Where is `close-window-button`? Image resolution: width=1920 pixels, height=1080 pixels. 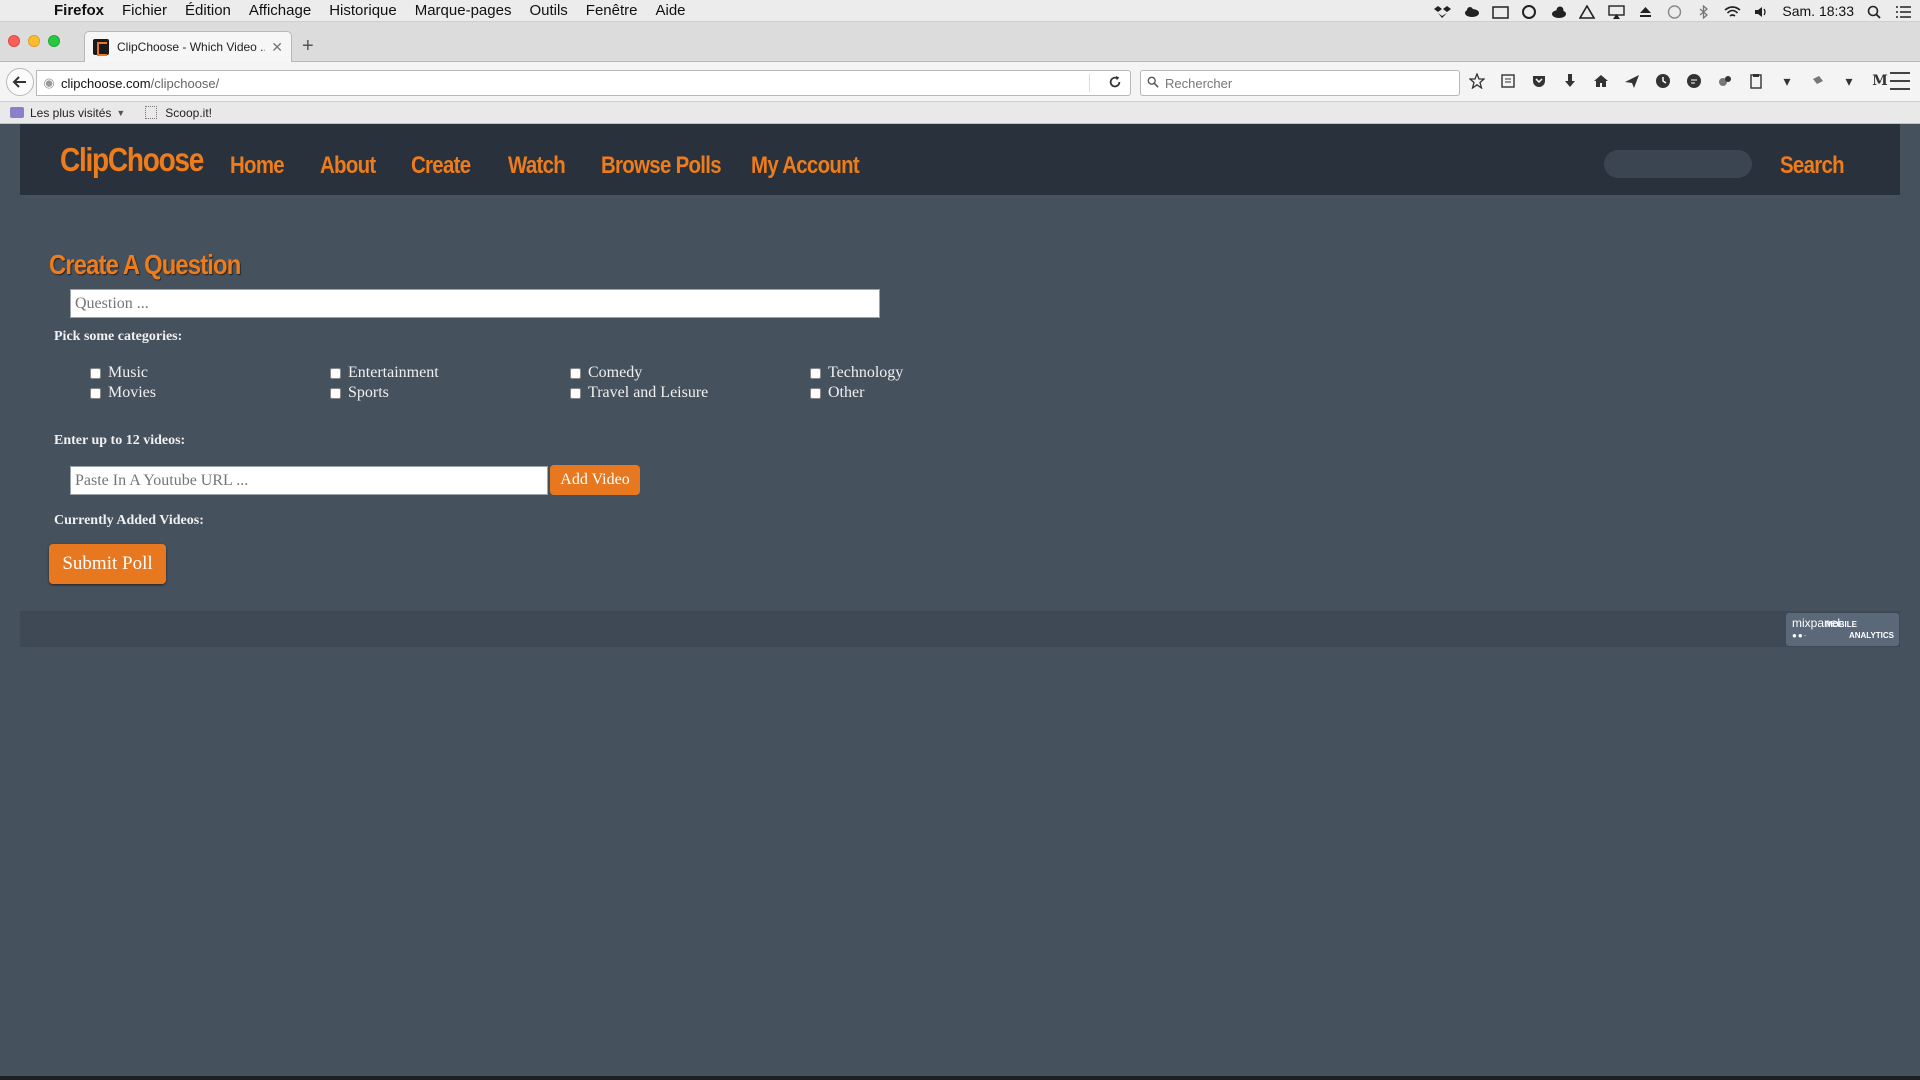
close-window-button is located at coordinates (14, 41).